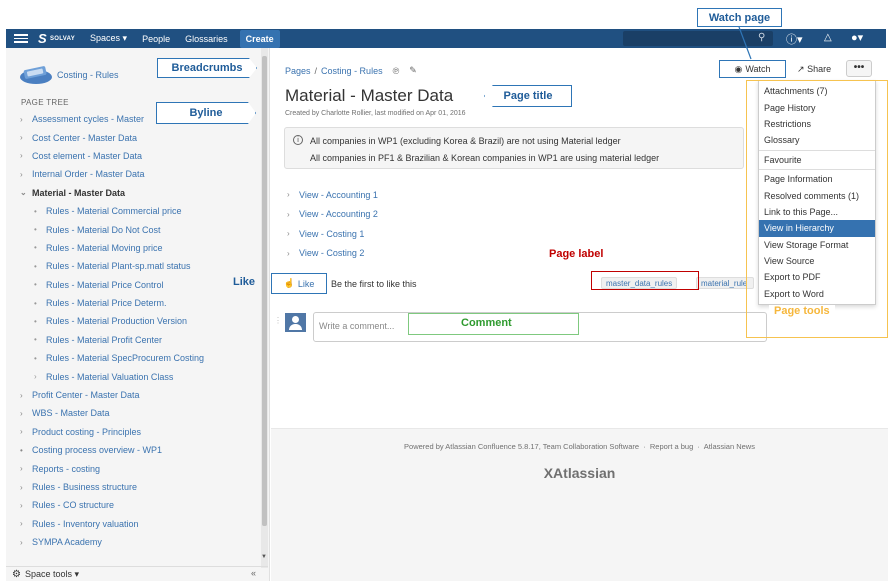 This screenshot has height=581, width=888. Describe the element at coordinates (352, 71) in the screenshot. I see `breadcrumb-space: Costing - Rules` at that location.